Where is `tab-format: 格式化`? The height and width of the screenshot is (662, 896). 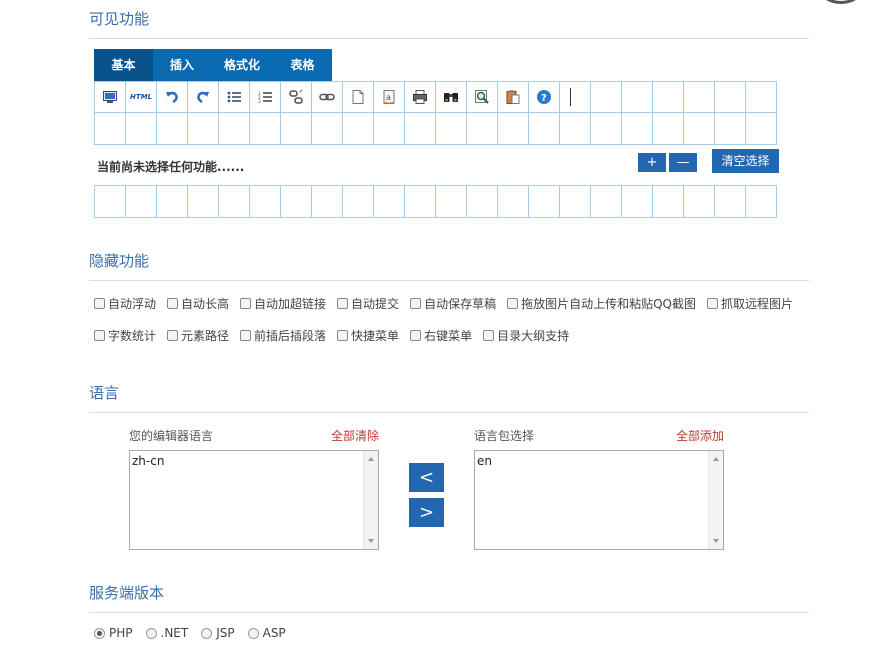 tab-format: 格式化 is located at coordinates (242, 65).